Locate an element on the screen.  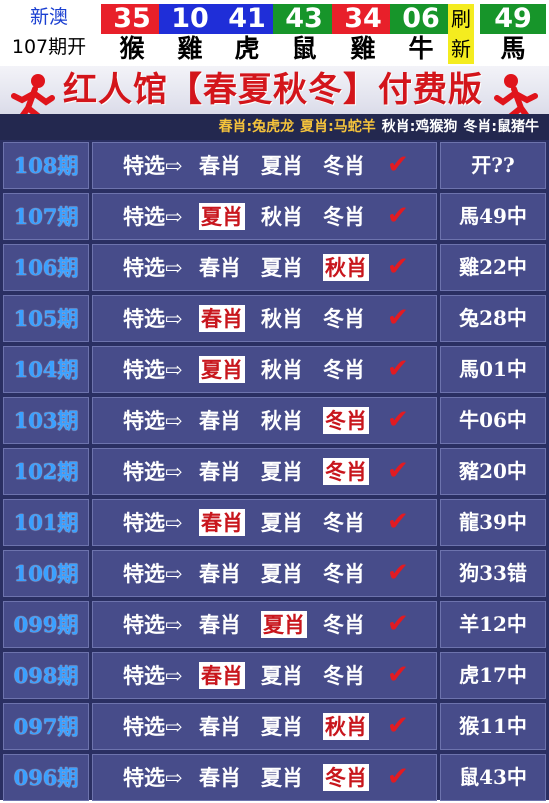
pick-hit: 秋肖 is located at coordinates (346, 267).